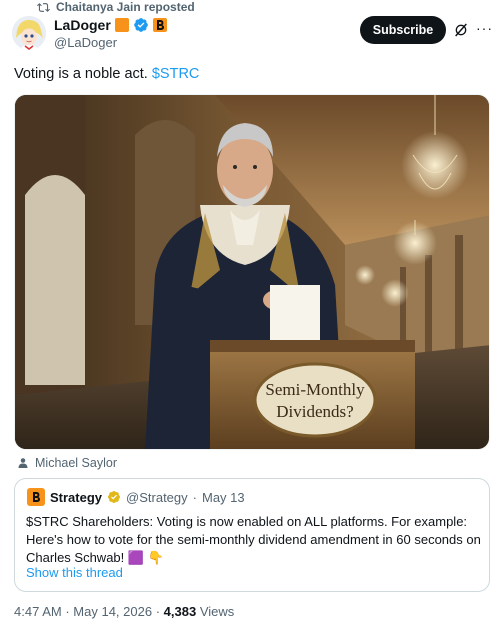 This screenshot has width=502, height=629. What do you see at coordinates (158, 611) in the screenshot?
I see `footer-sep-2: ·` at bounding box center [158, 611].